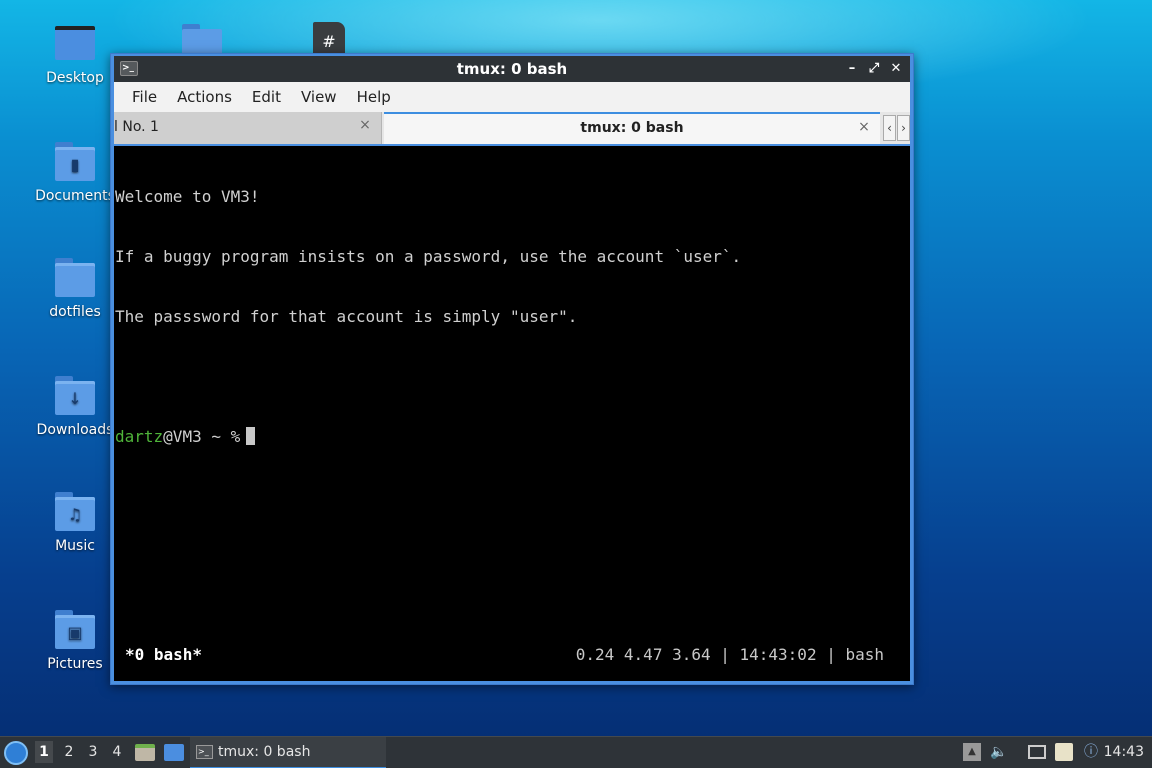 The height and width of the screenshot is (768, 1152). What do you see at coordinates (164, 654) in the screenshot?
I see `tmux-window-list: *0 bash*` at bounding box center [164, 654].